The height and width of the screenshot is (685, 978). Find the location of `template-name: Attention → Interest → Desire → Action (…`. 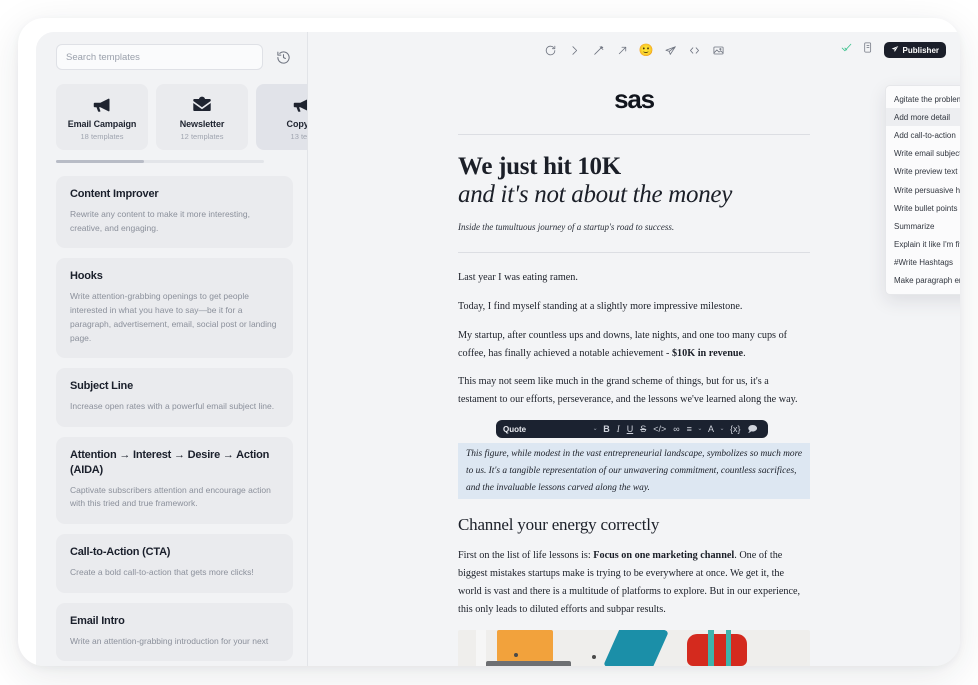

template-name: Attention → Interest → Desire → Action (… is located at coordinates (170, 462).